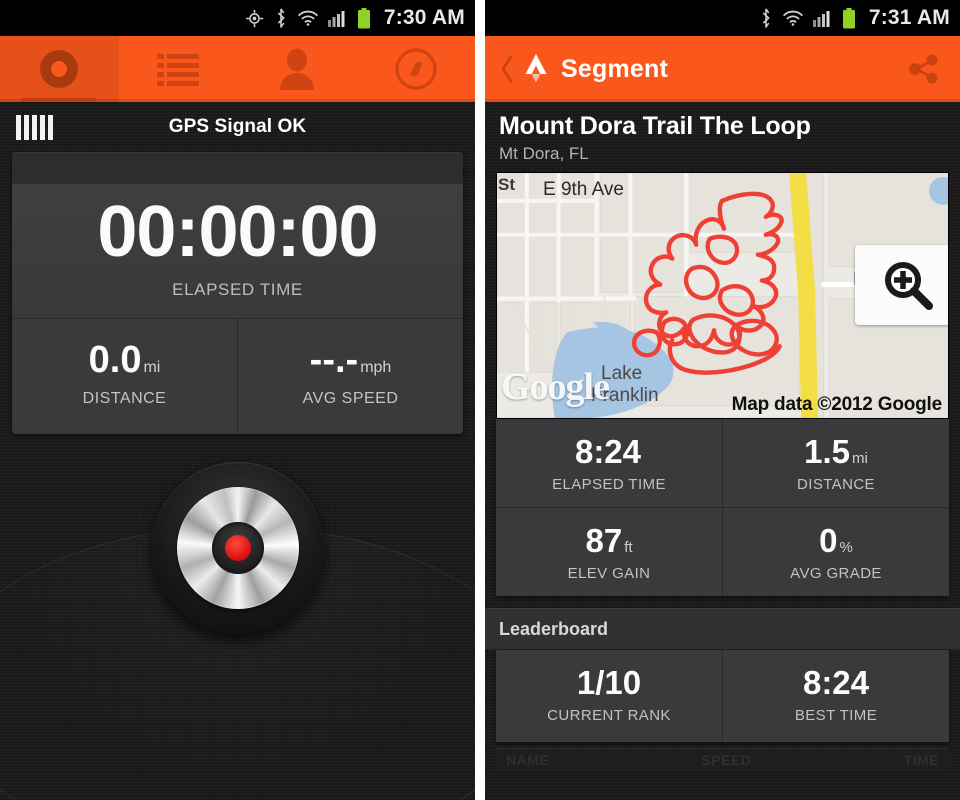  What do you see at coordinates (860, 458) in the screenshot?
I see `stat-distance-unit: mi` at bounding box center [860, 458].